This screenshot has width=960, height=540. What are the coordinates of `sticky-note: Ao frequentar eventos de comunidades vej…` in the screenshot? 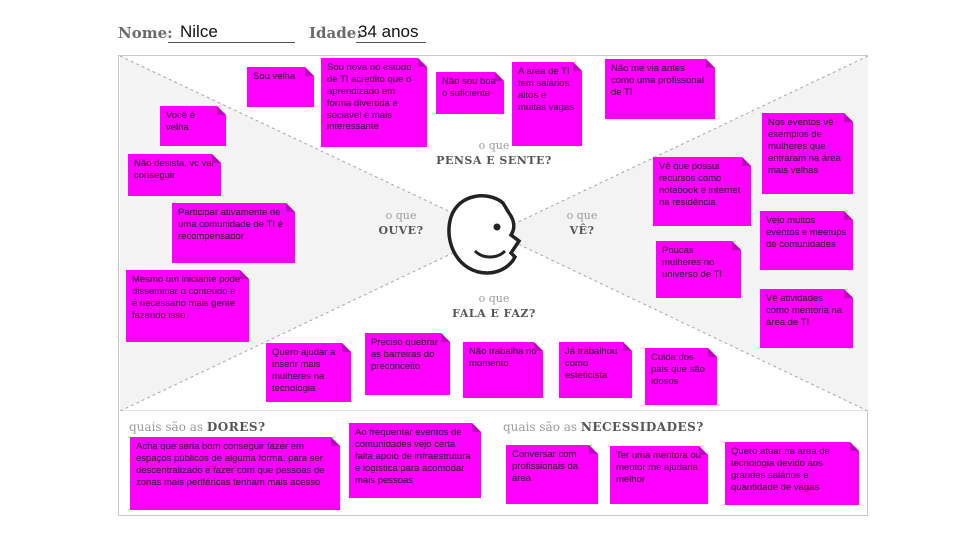 It's located at (415, 460).